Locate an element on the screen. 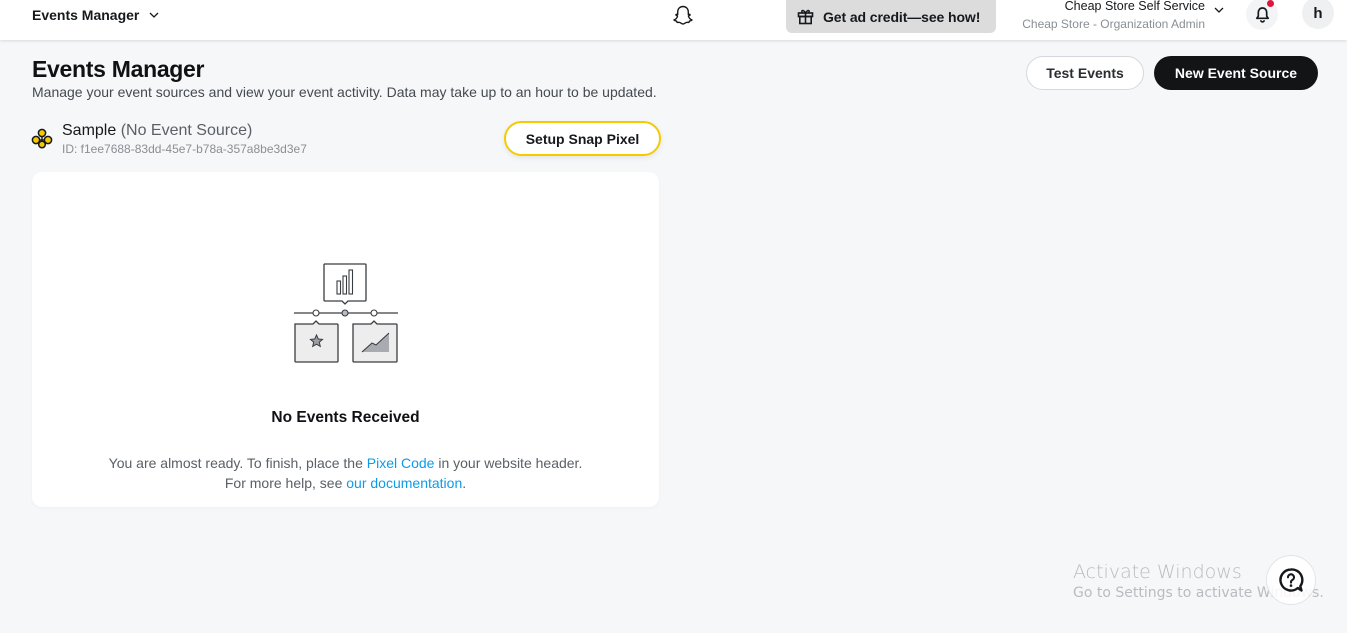 The width and height of the screenshot is (1347, 633). source-name: Sample is located at coordinates (89, 130).